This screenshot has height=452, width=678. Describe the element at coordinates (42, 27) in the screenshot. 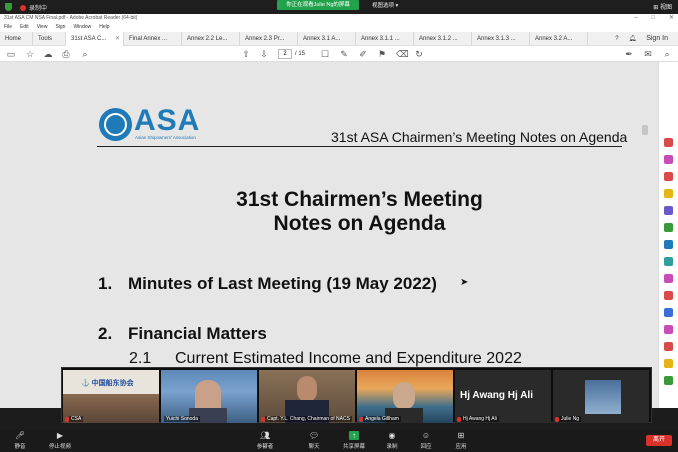

I see `menu-view: View` at that location.